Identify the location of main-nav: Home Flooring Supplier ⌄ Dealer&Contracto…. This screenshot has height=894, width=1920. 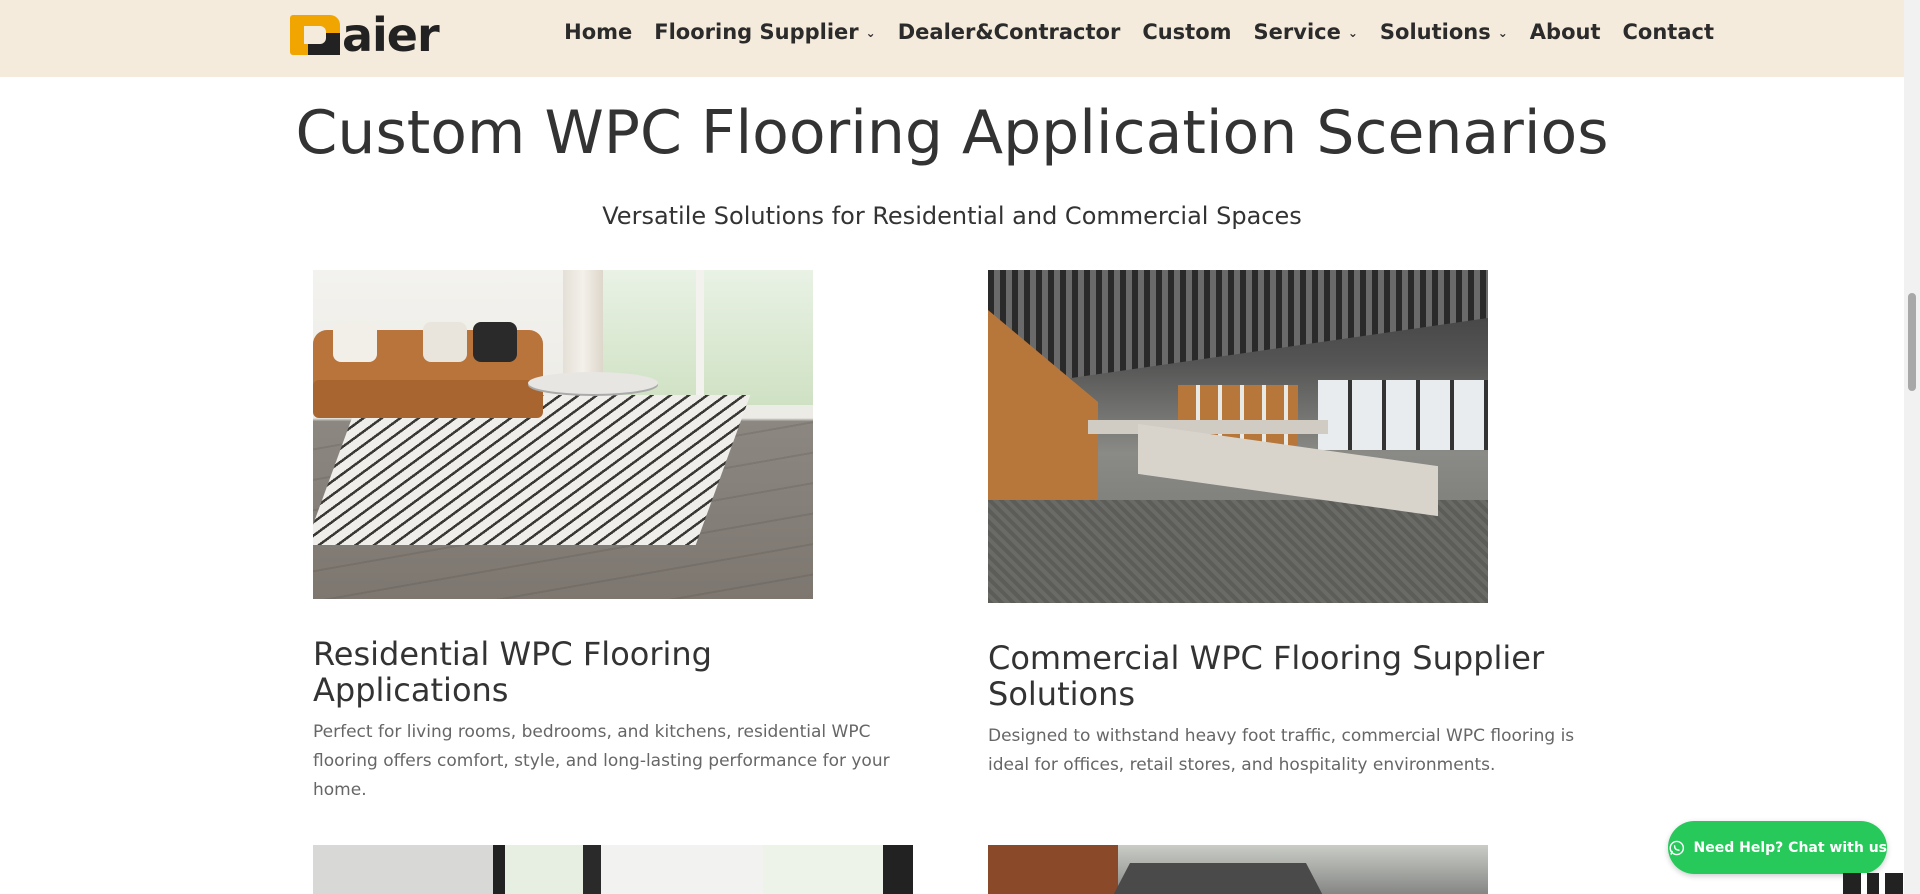
(1139, 32).